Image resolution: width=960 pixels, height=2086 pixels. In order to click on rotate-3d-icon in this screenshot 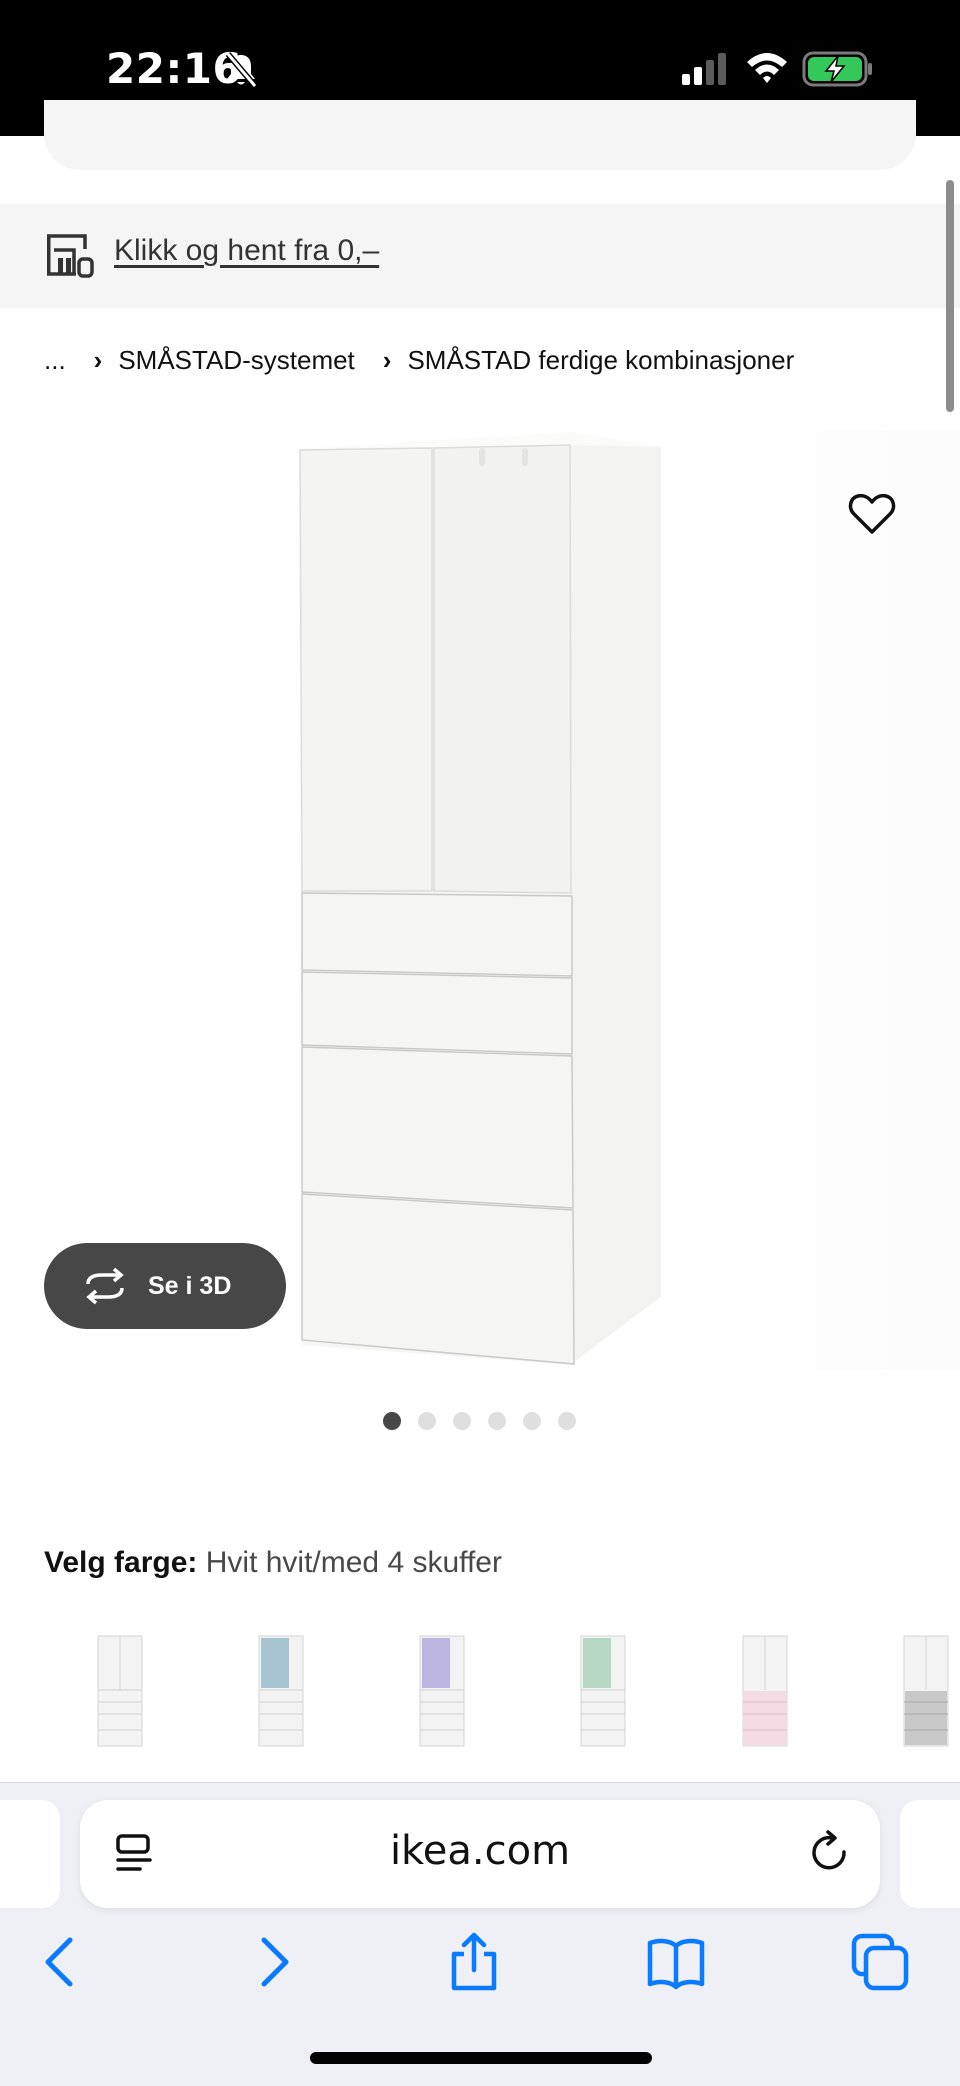, I will do `click(105, 1286)`.